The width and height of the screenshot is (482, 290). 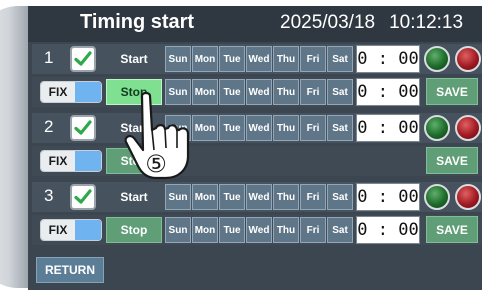 I want to click on page-title: Timing start, so click(x=137, y=22).